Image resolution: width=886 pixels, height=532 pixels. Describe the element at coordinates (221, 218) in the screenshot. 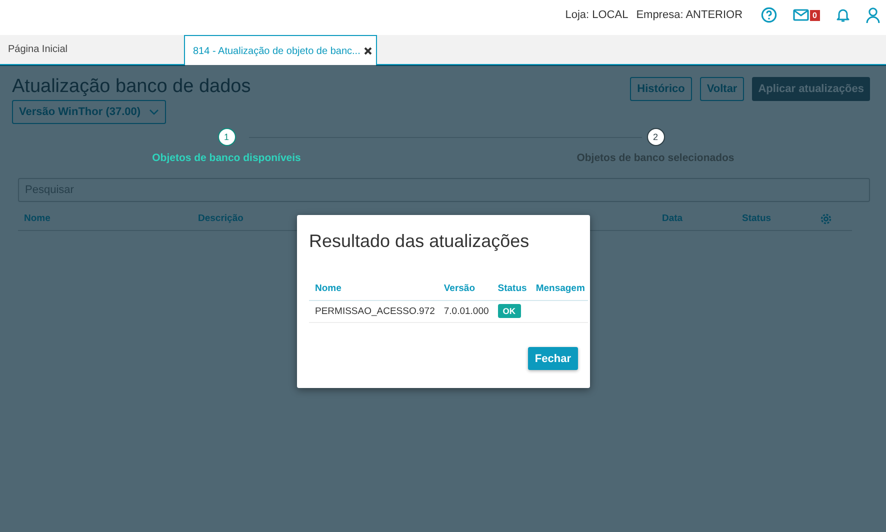

I see `column-header: Descrição` at that location.